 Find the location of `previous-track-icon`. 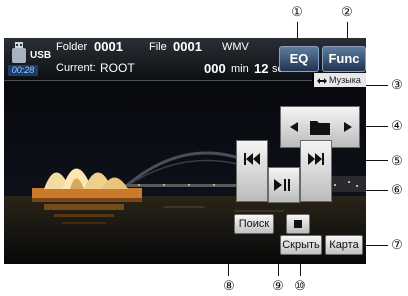

previous-track-icon is located at coordinates (252, 159).